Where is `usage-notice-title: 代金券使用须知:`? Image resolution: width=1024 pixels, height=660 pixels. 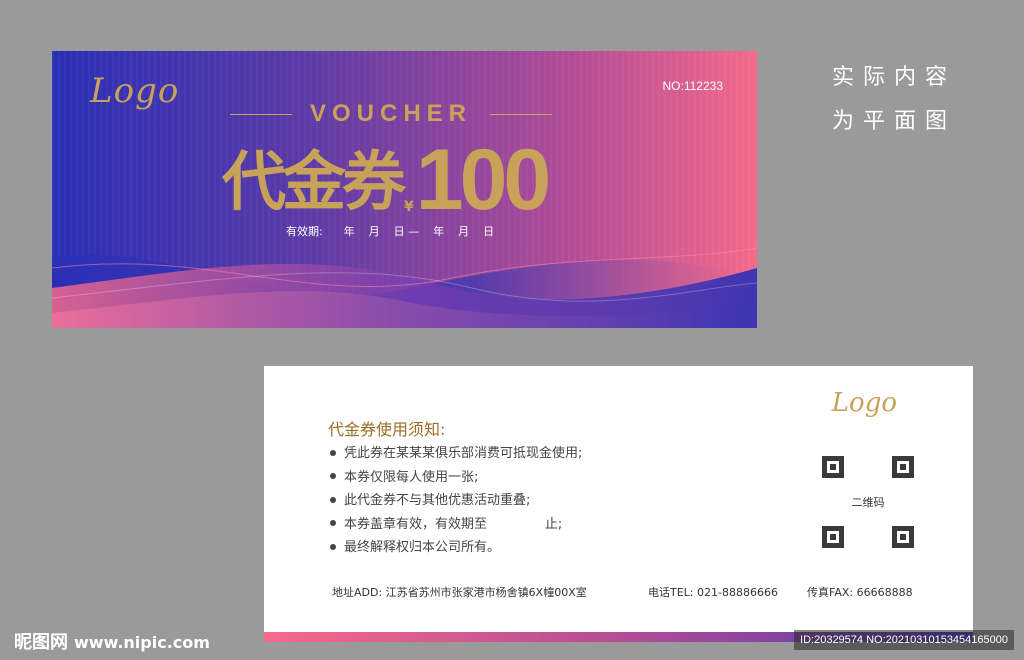 usage-notice-title: 代金券使用须知: is located at coordinates (387, 429).